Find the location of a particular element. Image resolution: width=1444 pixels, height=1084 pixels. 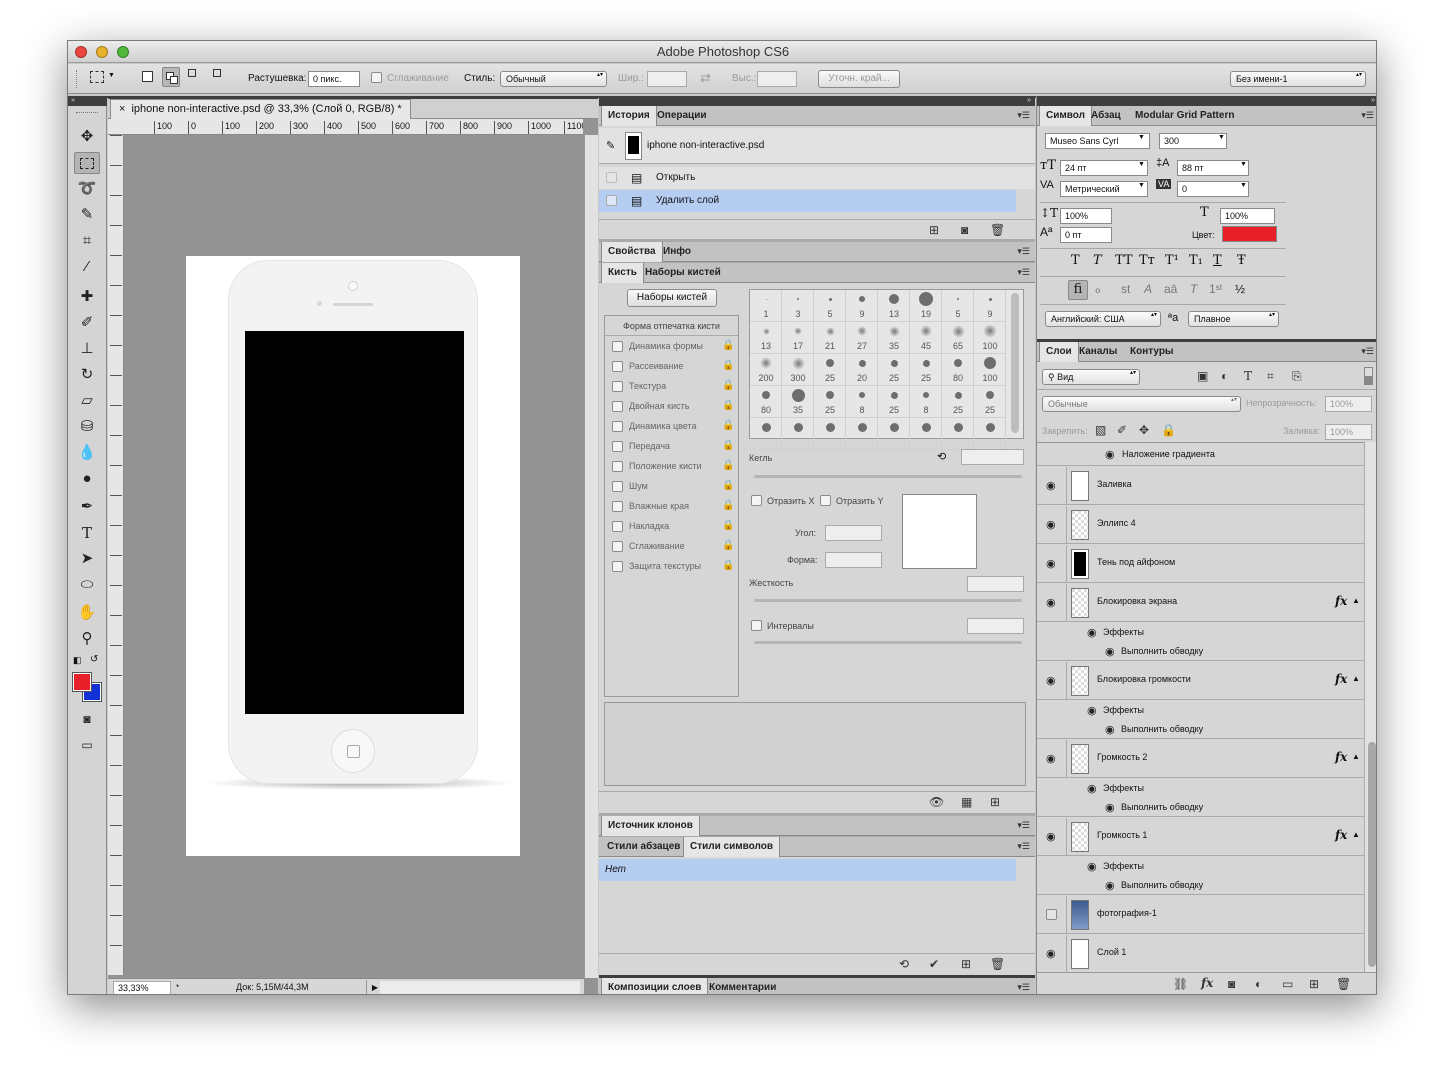

marquee-preset-icon is located at coordinates (97, 77).